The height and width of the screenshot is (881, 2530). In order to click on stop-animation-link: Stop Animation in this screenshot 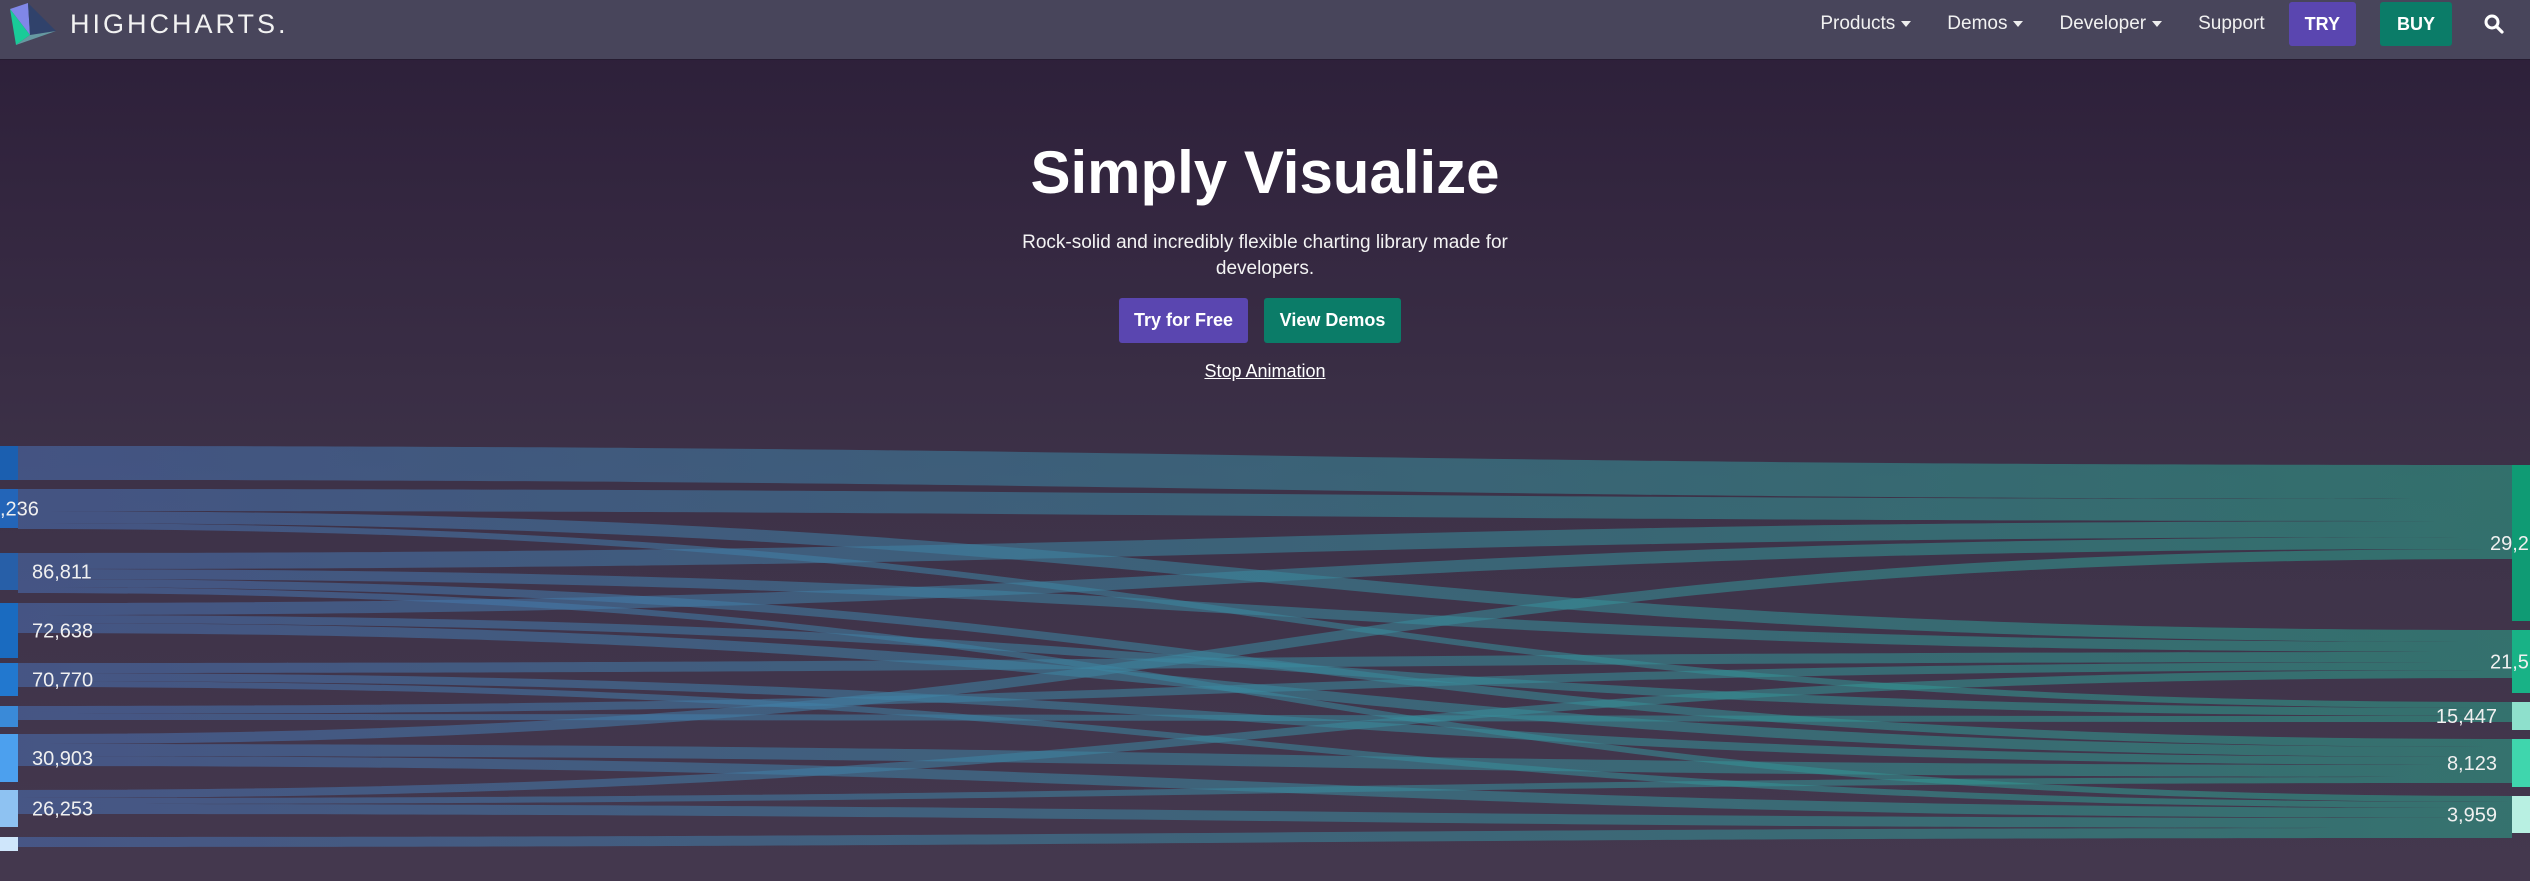, I will do `click(1265, 371)`.